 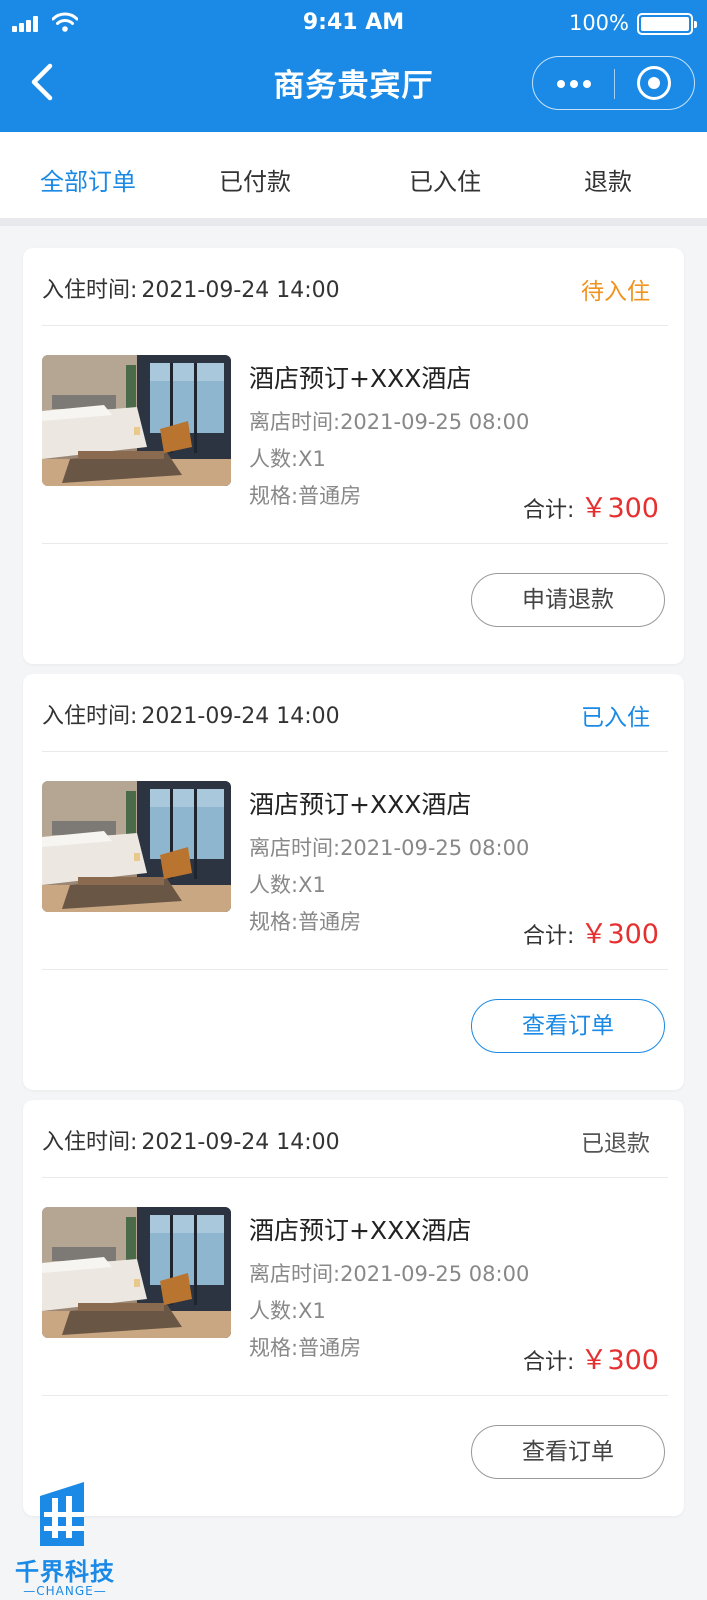 I want to click on status-bar: 9:41 AM 100%, so click(x=353, y=23).